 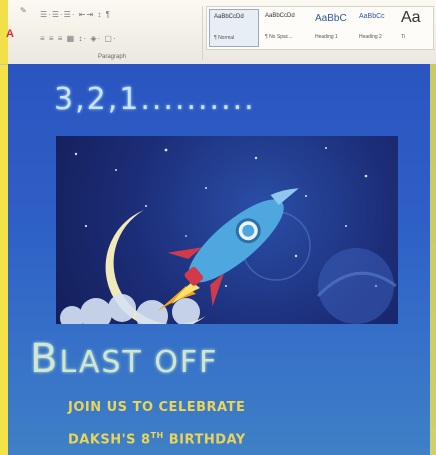 What do you see at coordinates (45, 359) in the screenshot?
I see `blast-first-letter: B` at bounding box center [45, 359].